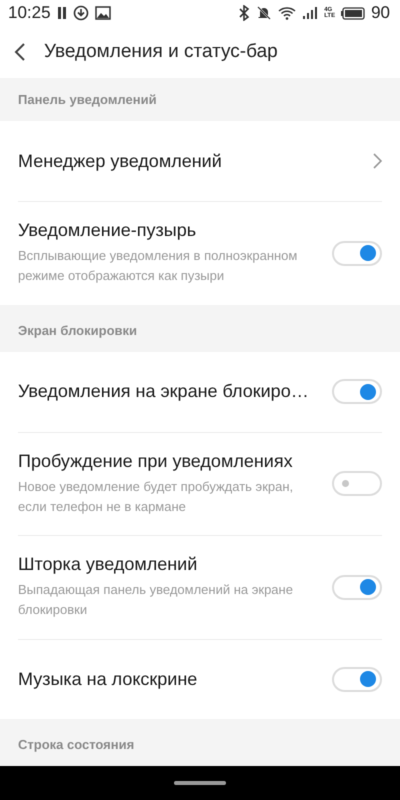  What do you see at coordinates (61, 13) in the screenshot?
I see `pause-icon` at bounding box center [61, 13].